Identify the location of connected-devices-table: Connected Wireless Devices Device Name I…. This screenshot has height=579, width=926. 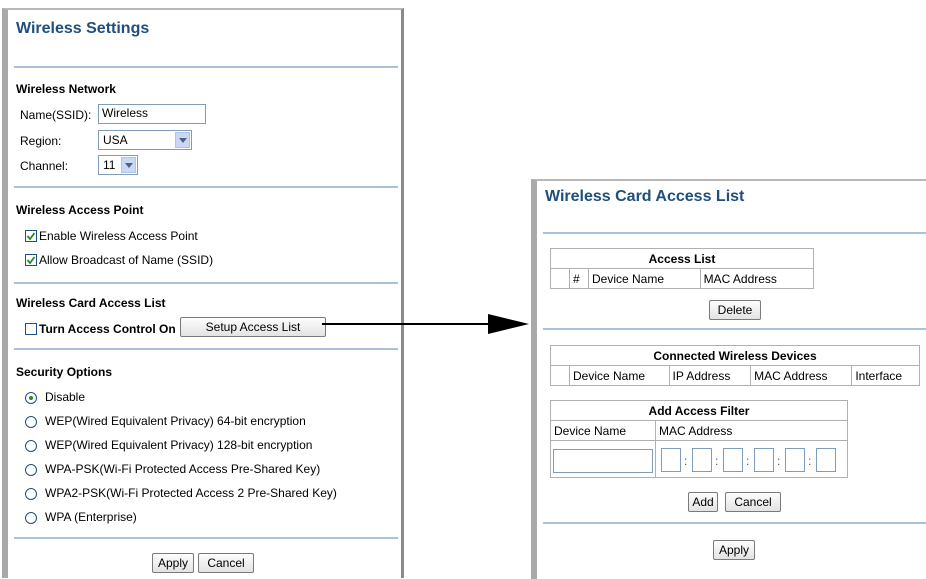
(735, 365).